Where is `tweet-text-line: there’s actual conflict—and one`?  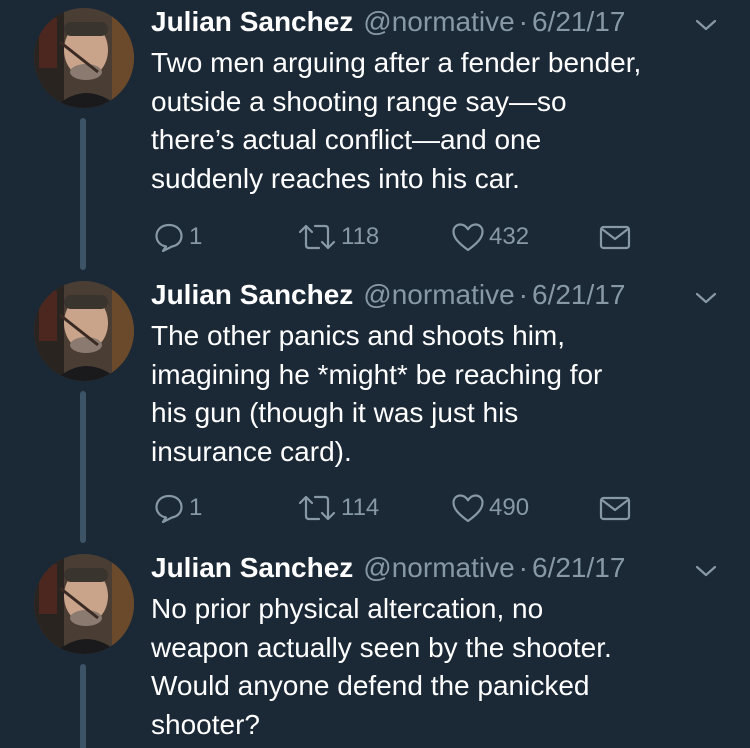
tweet-text-line: there’s actual conflict—and one is located at coordinates (346, 139).